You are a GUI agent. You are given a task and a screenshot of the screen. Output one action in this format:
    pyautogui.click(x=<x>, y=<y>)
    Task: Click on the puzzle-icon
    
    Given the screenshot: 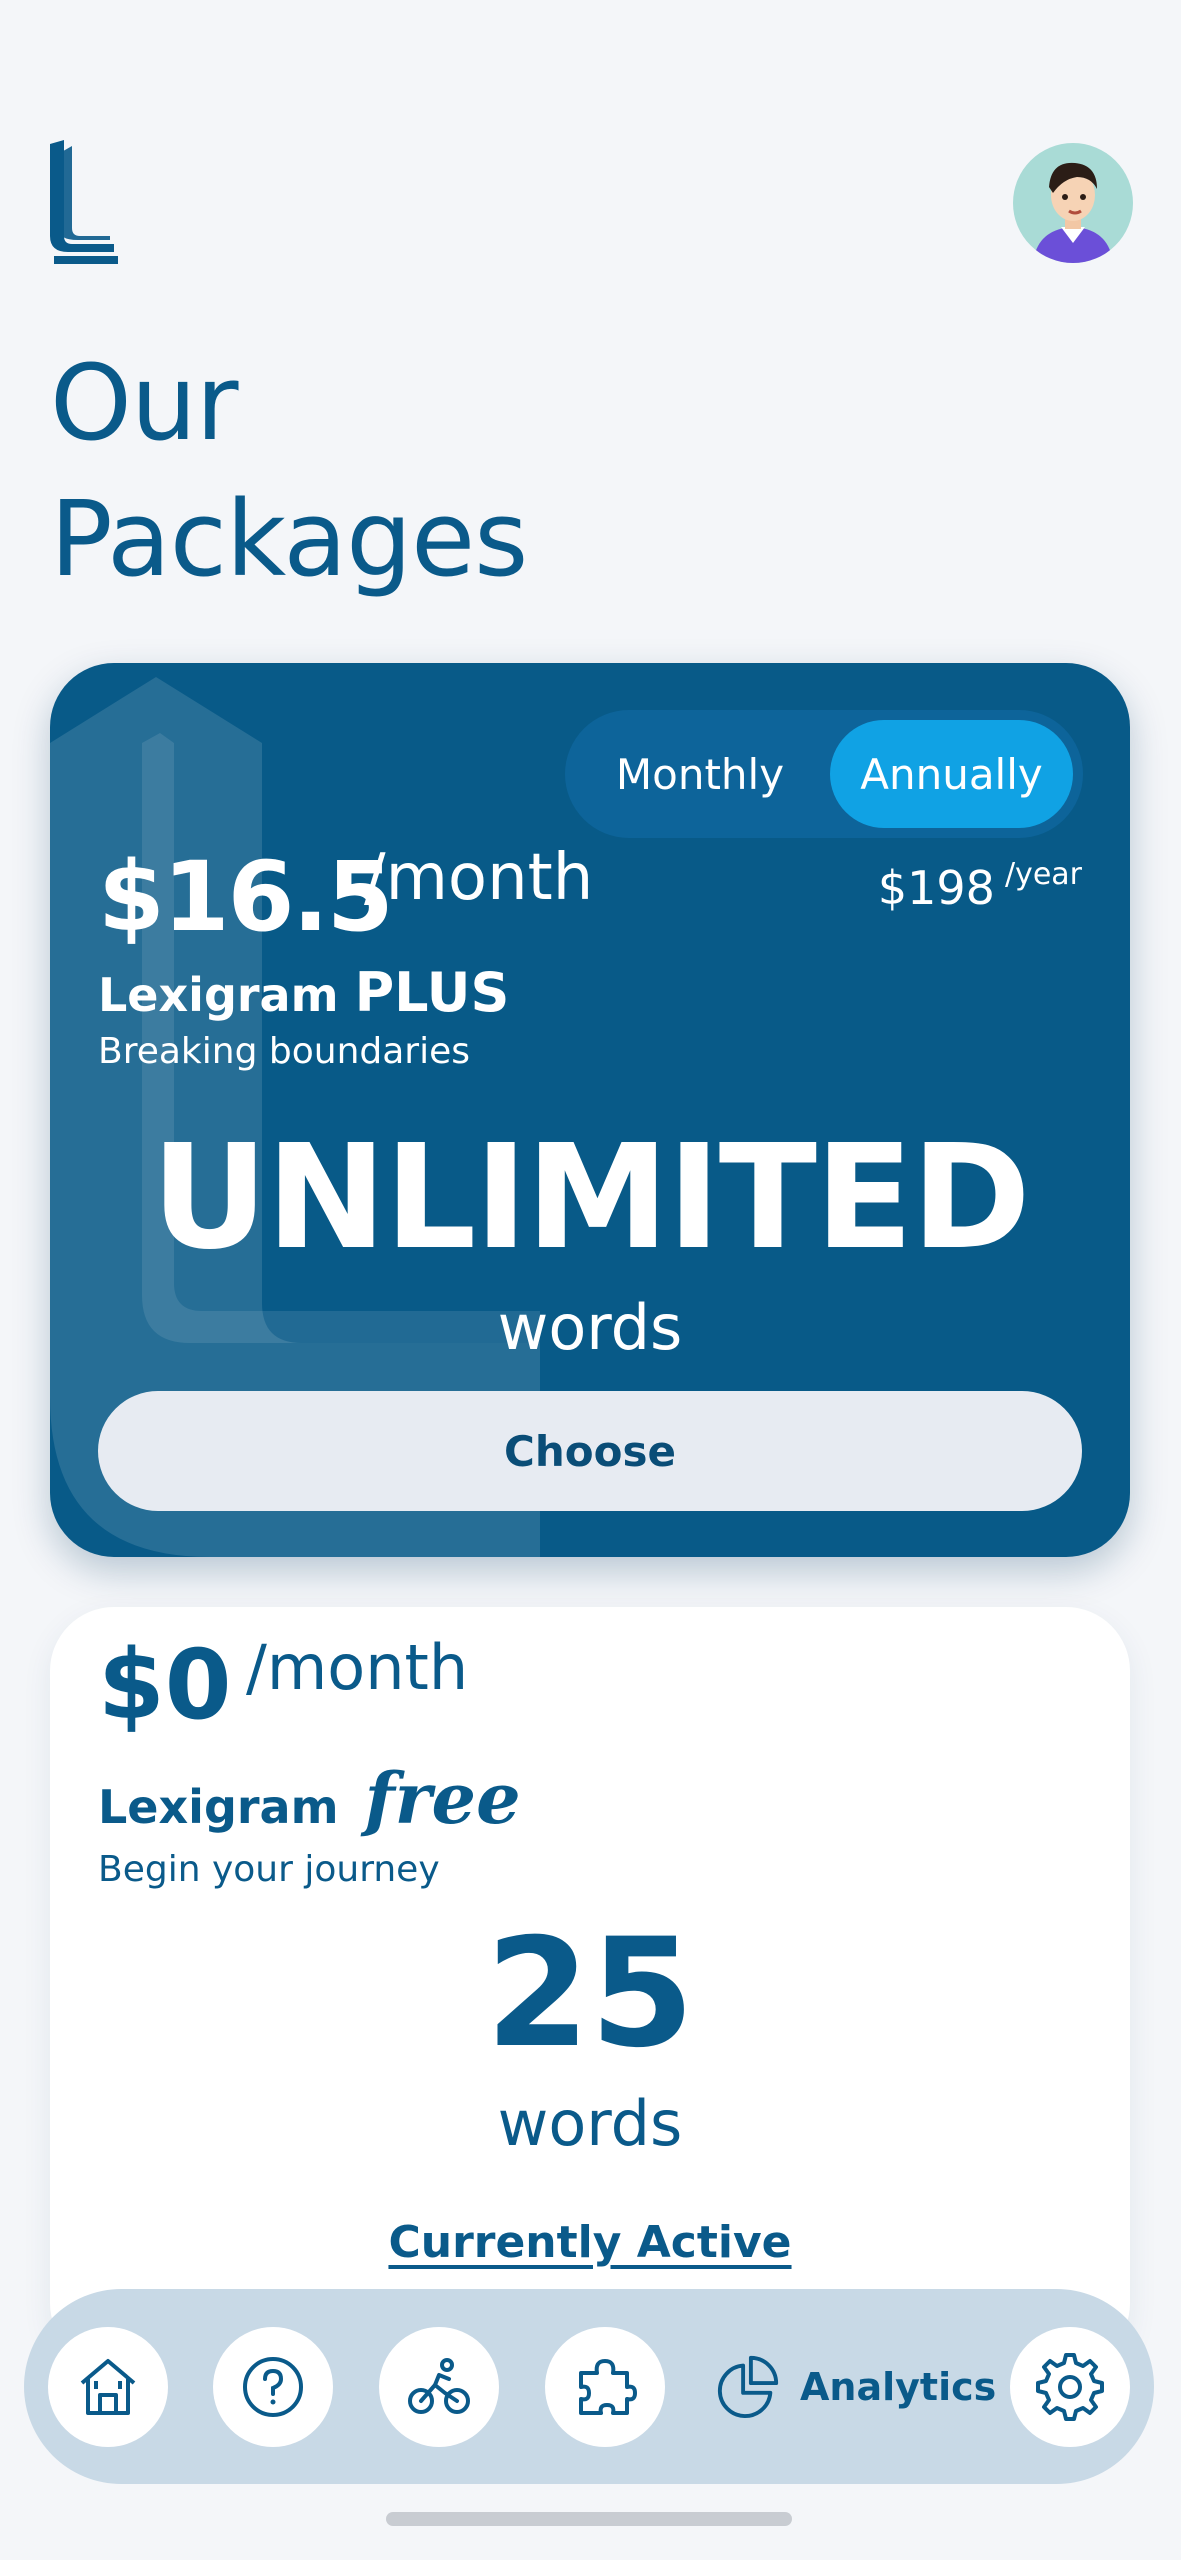 What is the action you would take?
    pyautogui.click(x=608, y=2387)
    